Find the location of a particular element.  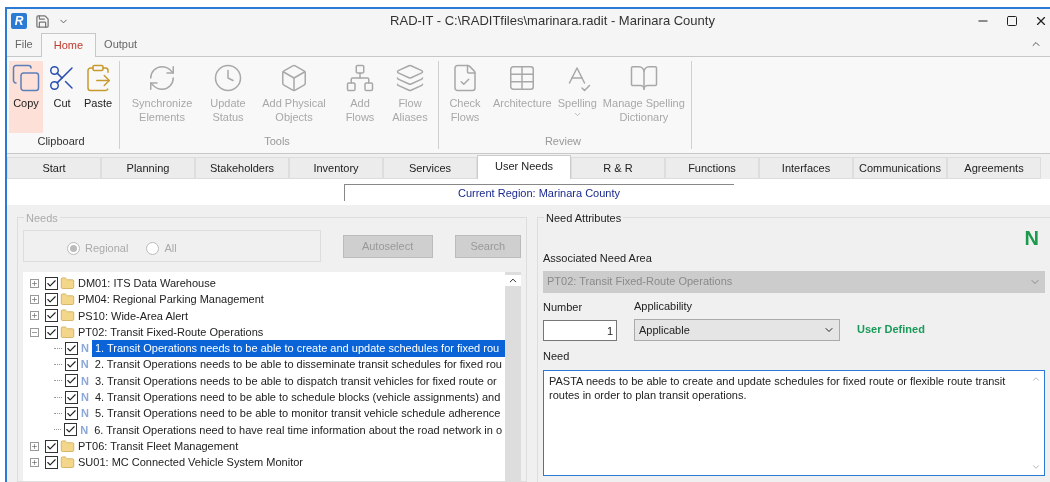

main-tab: Agreements is located at coordinates (994, 168).